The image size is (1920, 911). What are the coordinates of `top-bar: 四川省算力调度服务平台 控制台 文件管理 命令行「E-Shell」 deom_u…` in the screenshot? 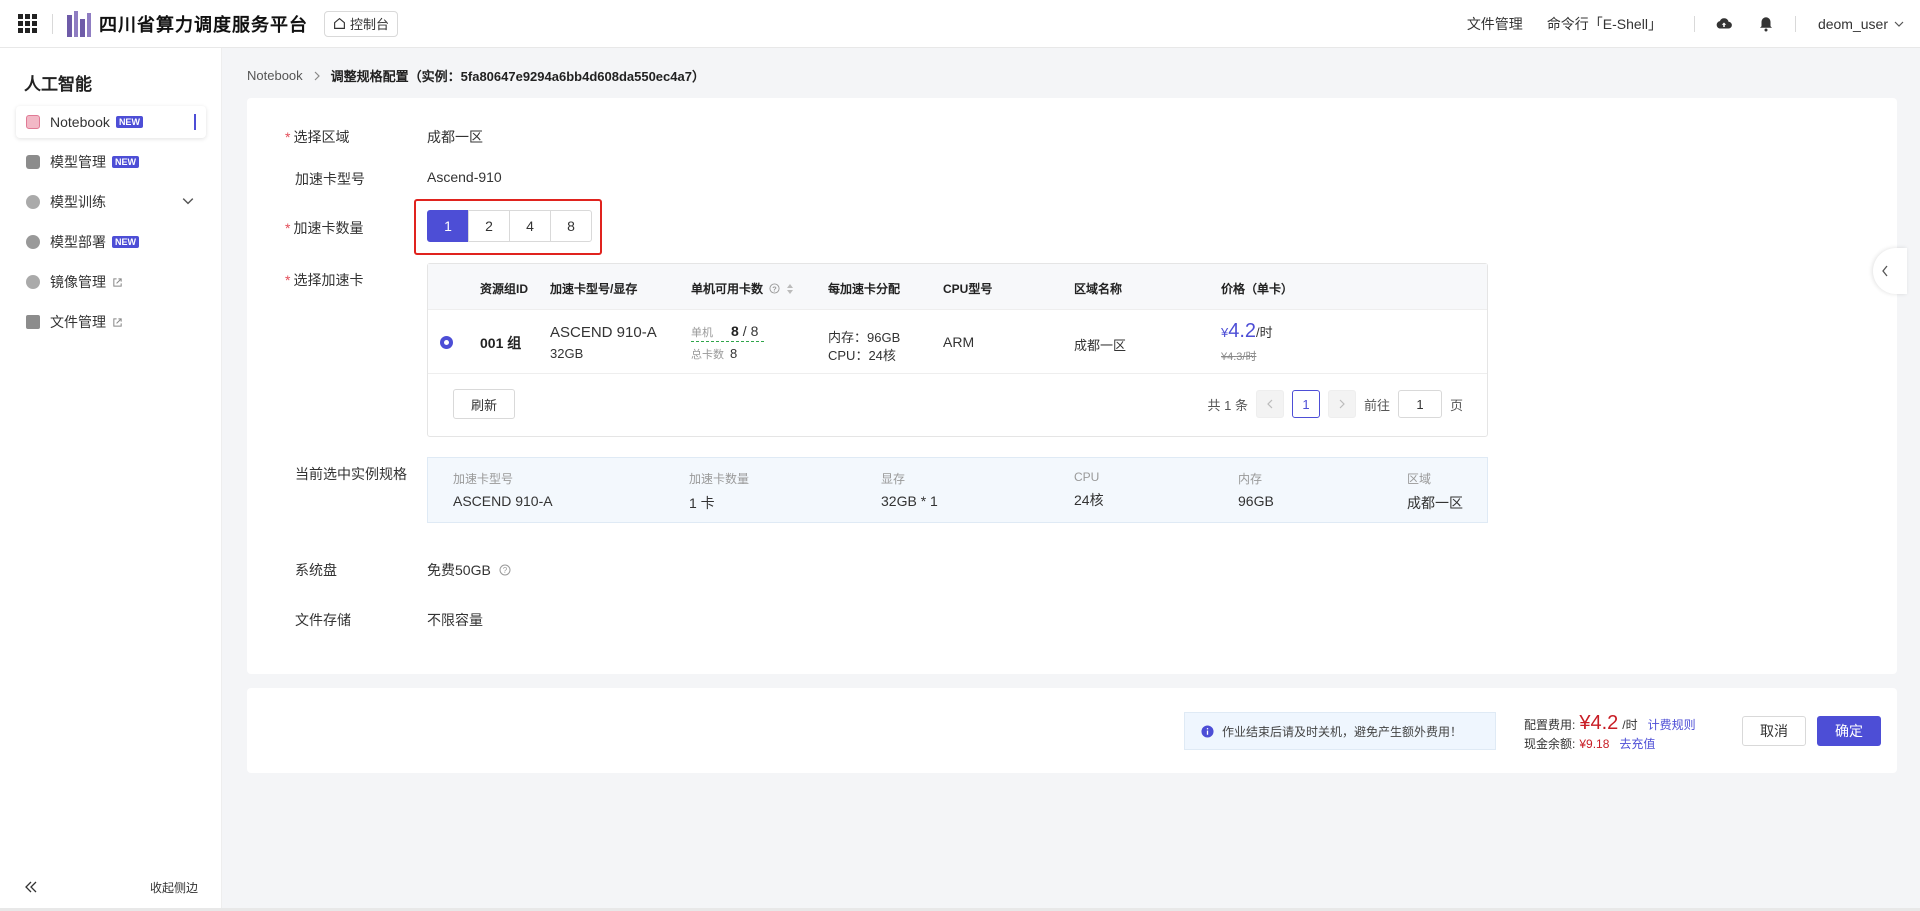 It's located at (960, 24).